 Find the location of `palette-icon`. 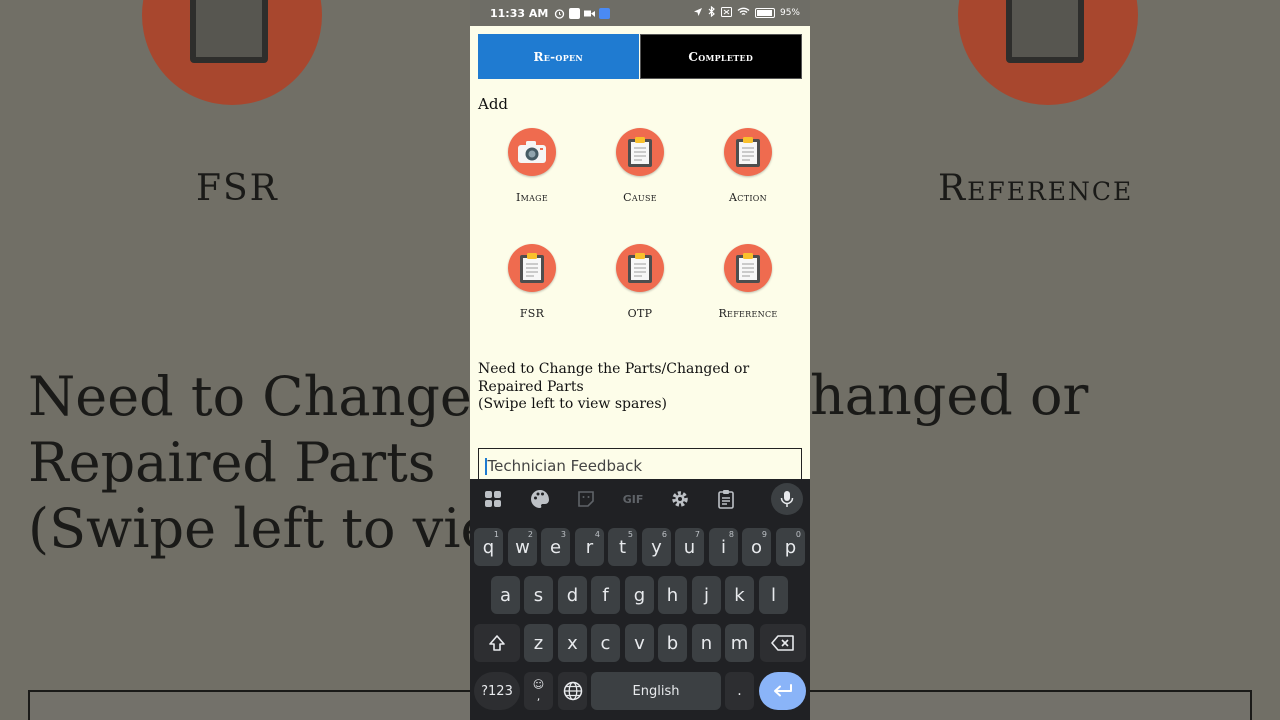

palette-icon is located at coordinates (540, 499).